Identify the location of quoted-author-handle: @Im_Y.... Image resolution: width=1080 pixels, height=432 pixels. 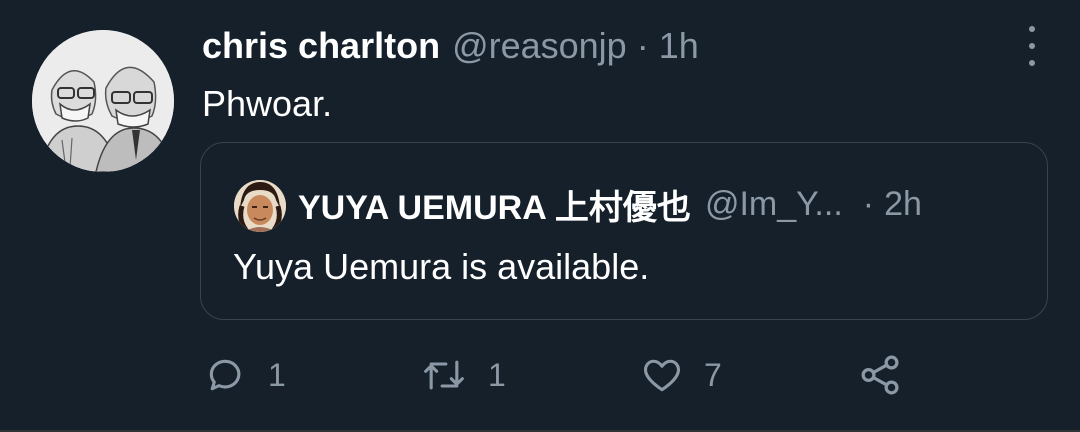
(773, 203).